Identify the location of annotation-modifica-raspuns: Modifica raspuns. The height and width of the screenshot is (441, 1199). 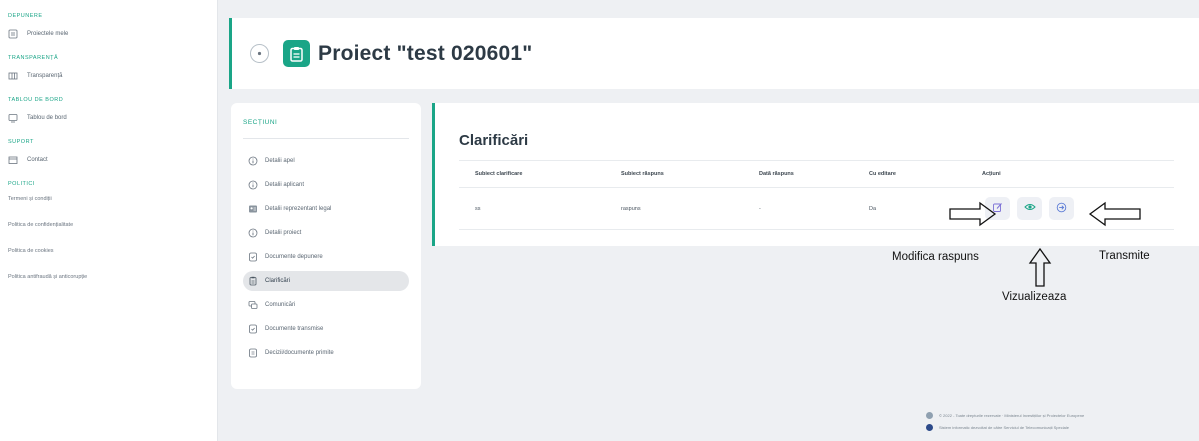
(935, 257).